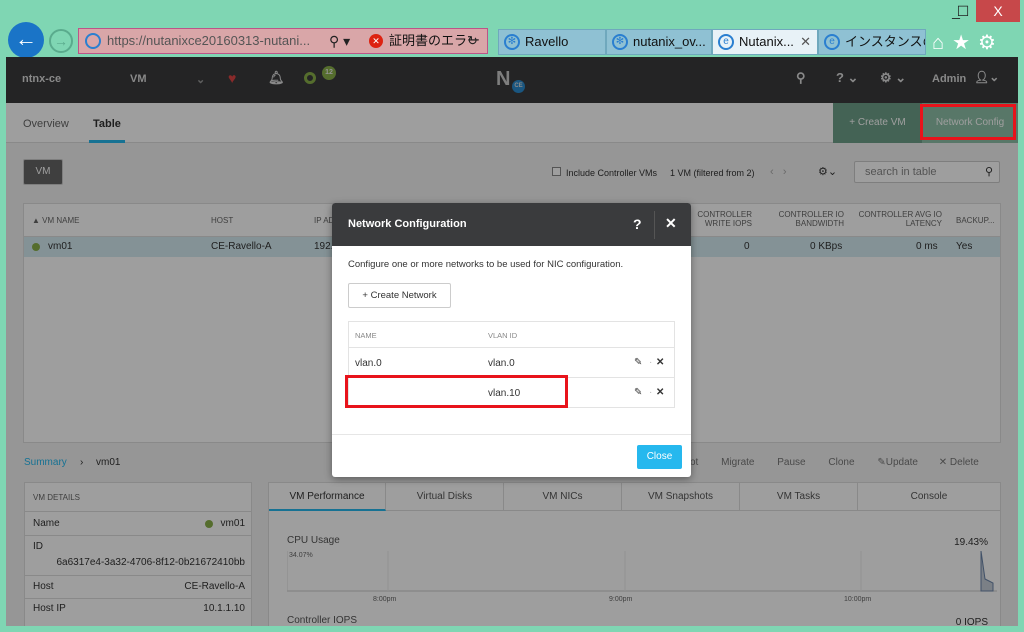 The width and height of the screenshot is (1024, 632). Describe the element at coordinates (93, 41) in the screenshot. I see `ie-icon` at that location.